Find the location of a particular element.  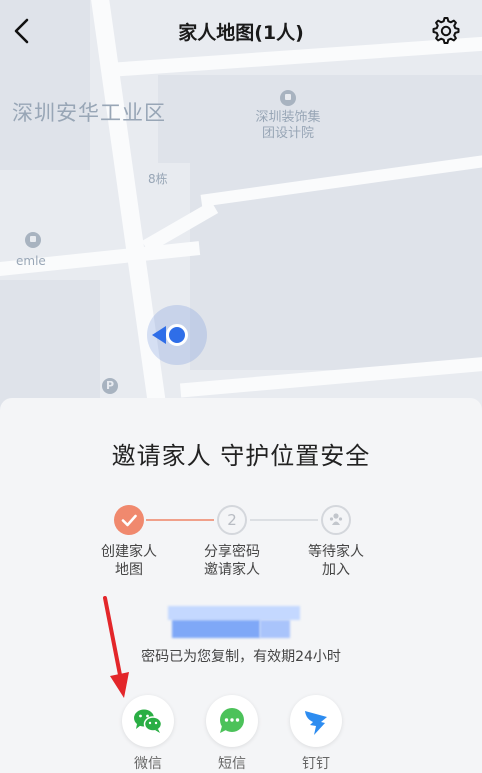

share-sms-button is located at coordinates (232, 721).